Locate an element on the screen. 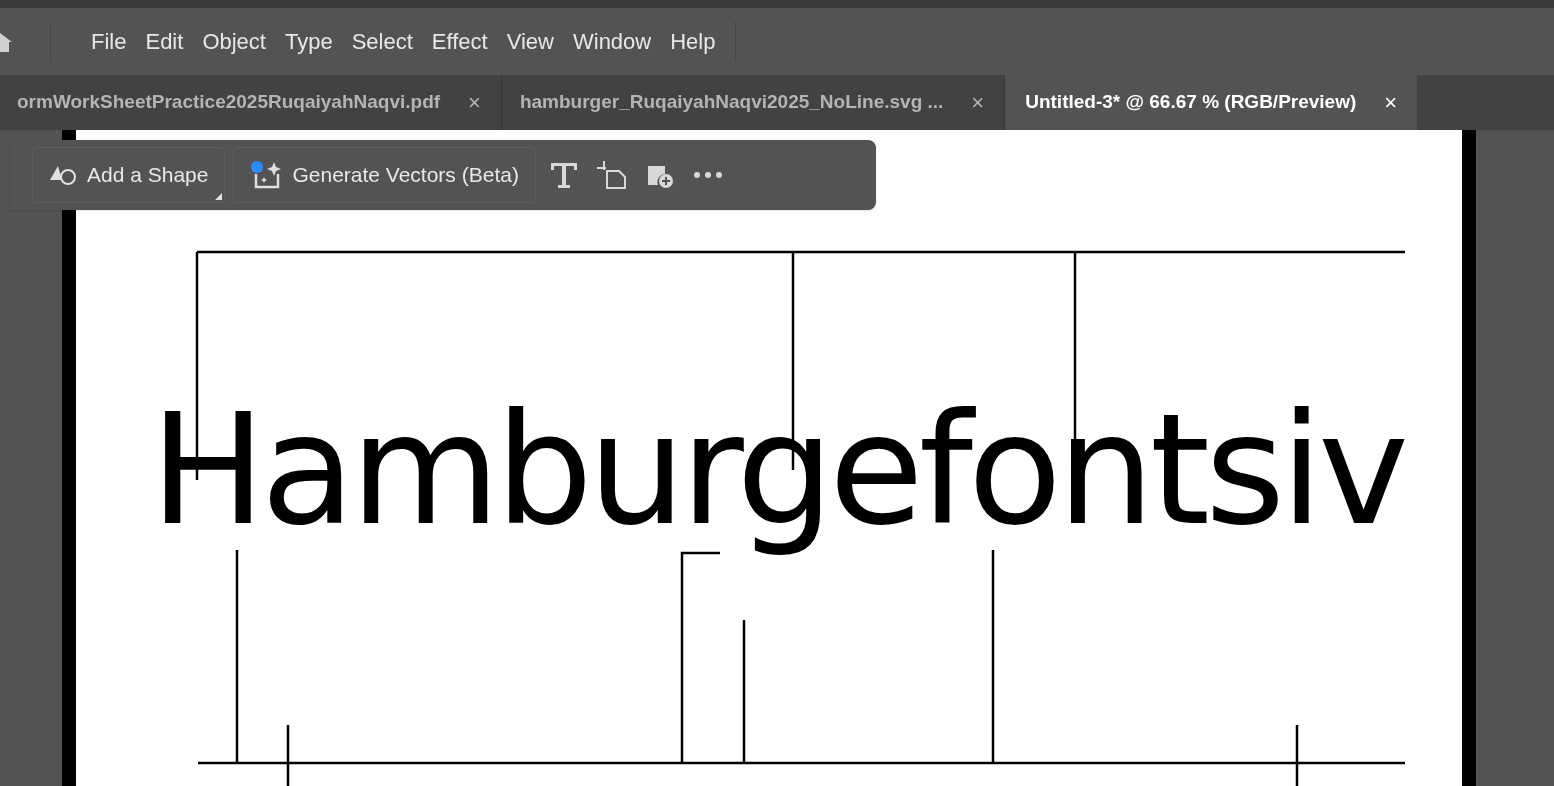 This screenshot has height=786, width=1554. menu-item: Object is located at coordinates (234, 41).